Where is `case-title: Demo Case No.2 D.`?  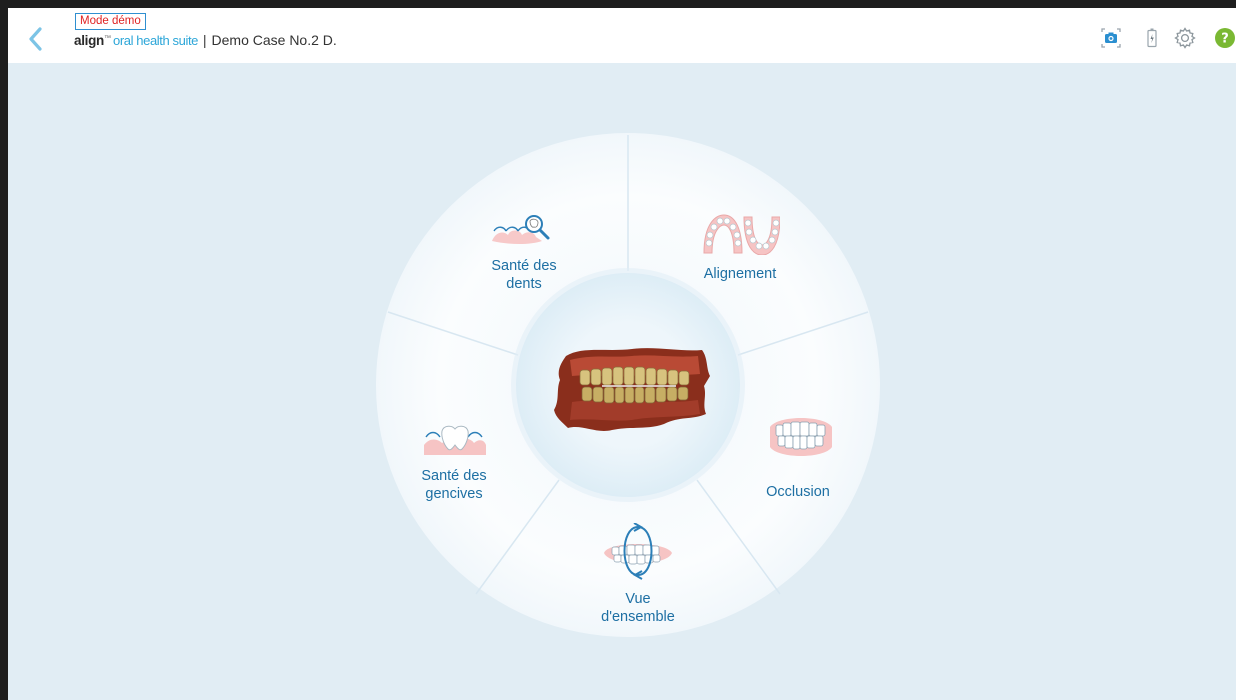
case-title: Demo Case No.2 D. is located at coordinates (274, 40).